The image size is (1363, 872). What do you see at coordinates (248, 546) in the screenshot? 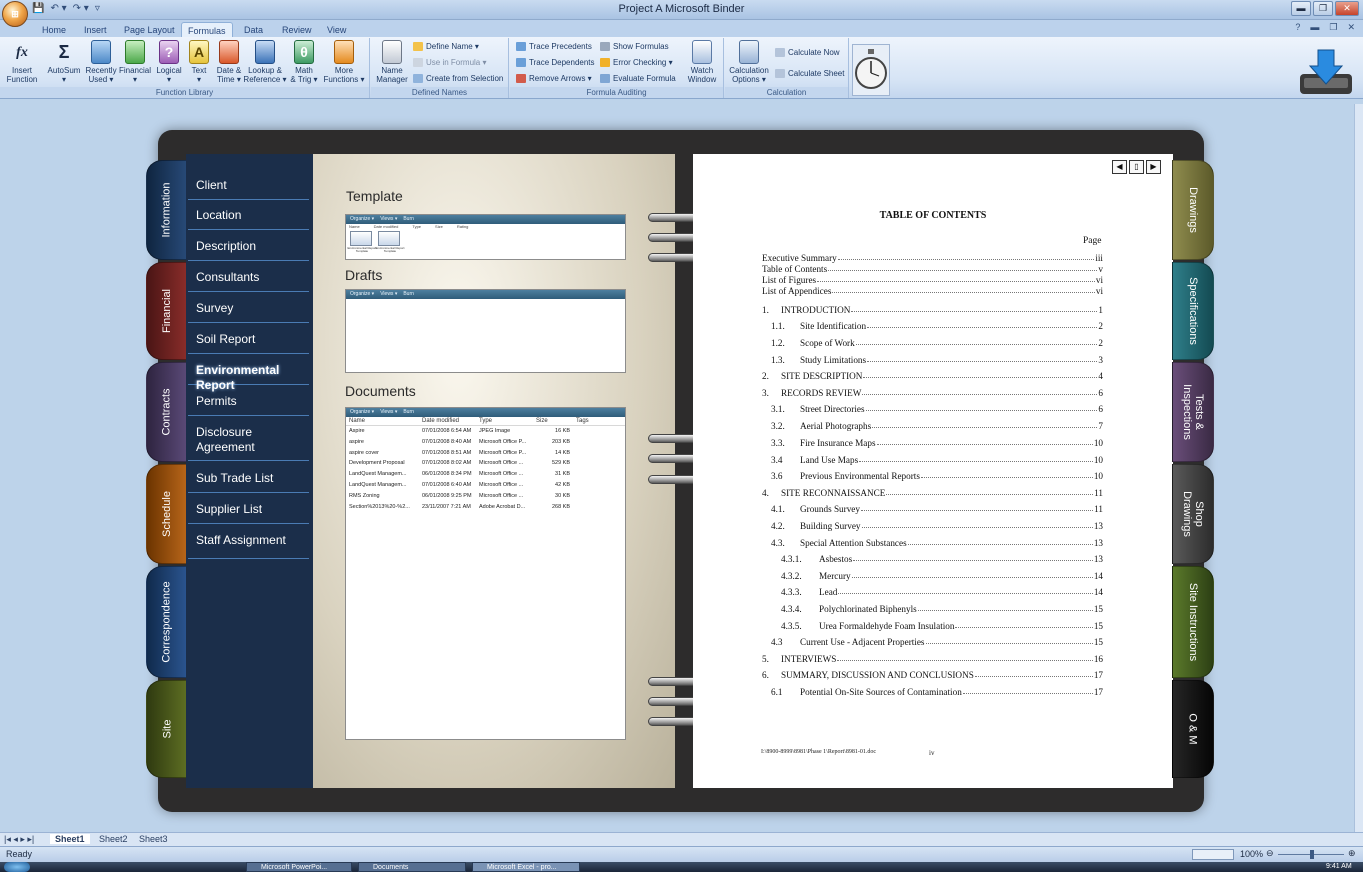
I see `nav-item-staff-assignment: Staff Assignment` at bounding box center [248, 546].